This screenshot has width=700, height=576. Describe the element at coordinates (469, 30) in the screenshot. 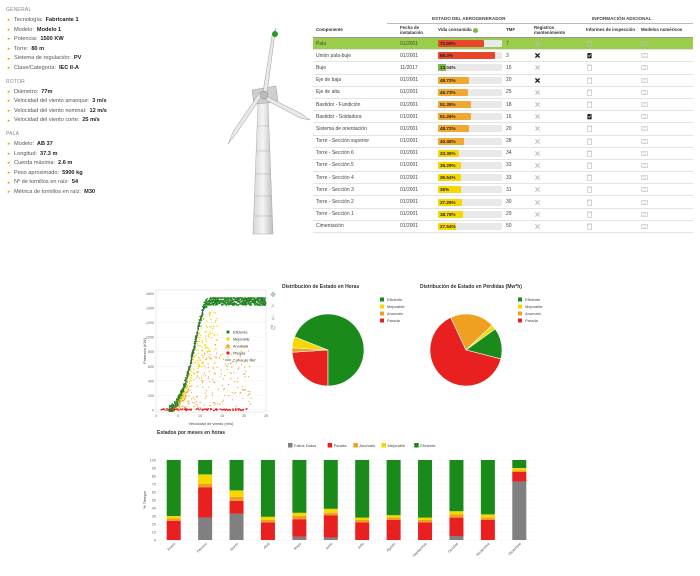

I see `col-header-vida: Vida consumida` at that location.